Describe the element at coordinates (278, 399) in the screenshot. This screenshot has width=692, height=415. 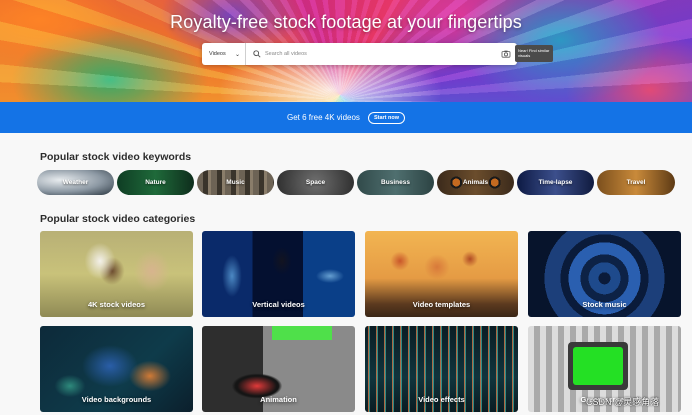
I see `category-label: Animation` at that location.